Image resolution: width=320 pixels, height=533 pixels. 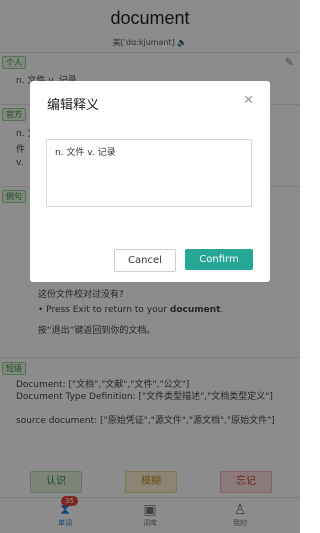 I want to click on definition-textarea: n. 文件 v. 记录, so click(x=149, y=173).